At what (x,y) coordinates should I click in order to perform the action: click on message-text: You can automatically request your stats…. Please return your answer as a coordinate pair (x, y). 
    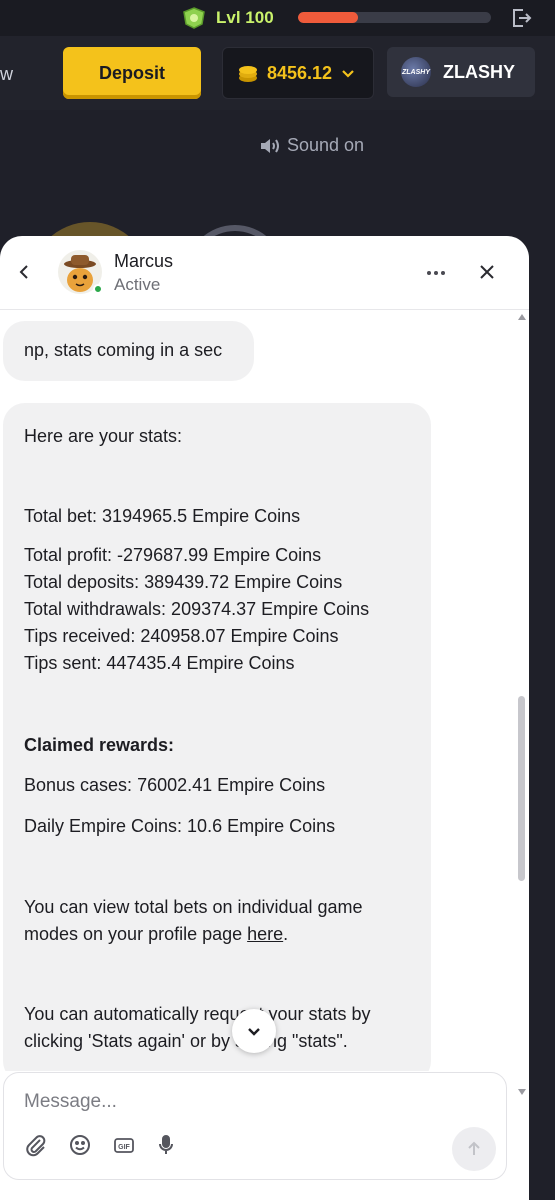
    Looking at the image, I should click on (197, 1014).